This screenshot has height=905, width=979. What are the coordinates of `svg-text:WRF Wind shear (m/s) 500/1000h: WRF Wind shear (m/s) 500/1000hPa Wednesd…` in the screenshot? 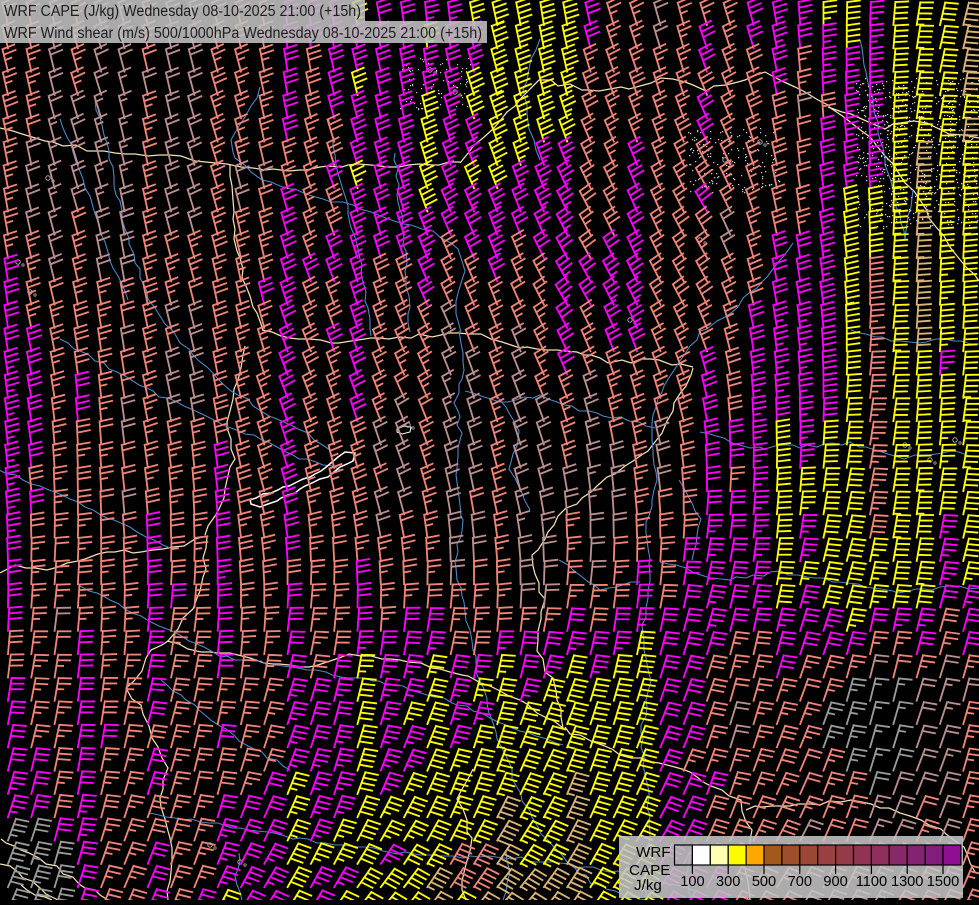 It's located at (243, 33).